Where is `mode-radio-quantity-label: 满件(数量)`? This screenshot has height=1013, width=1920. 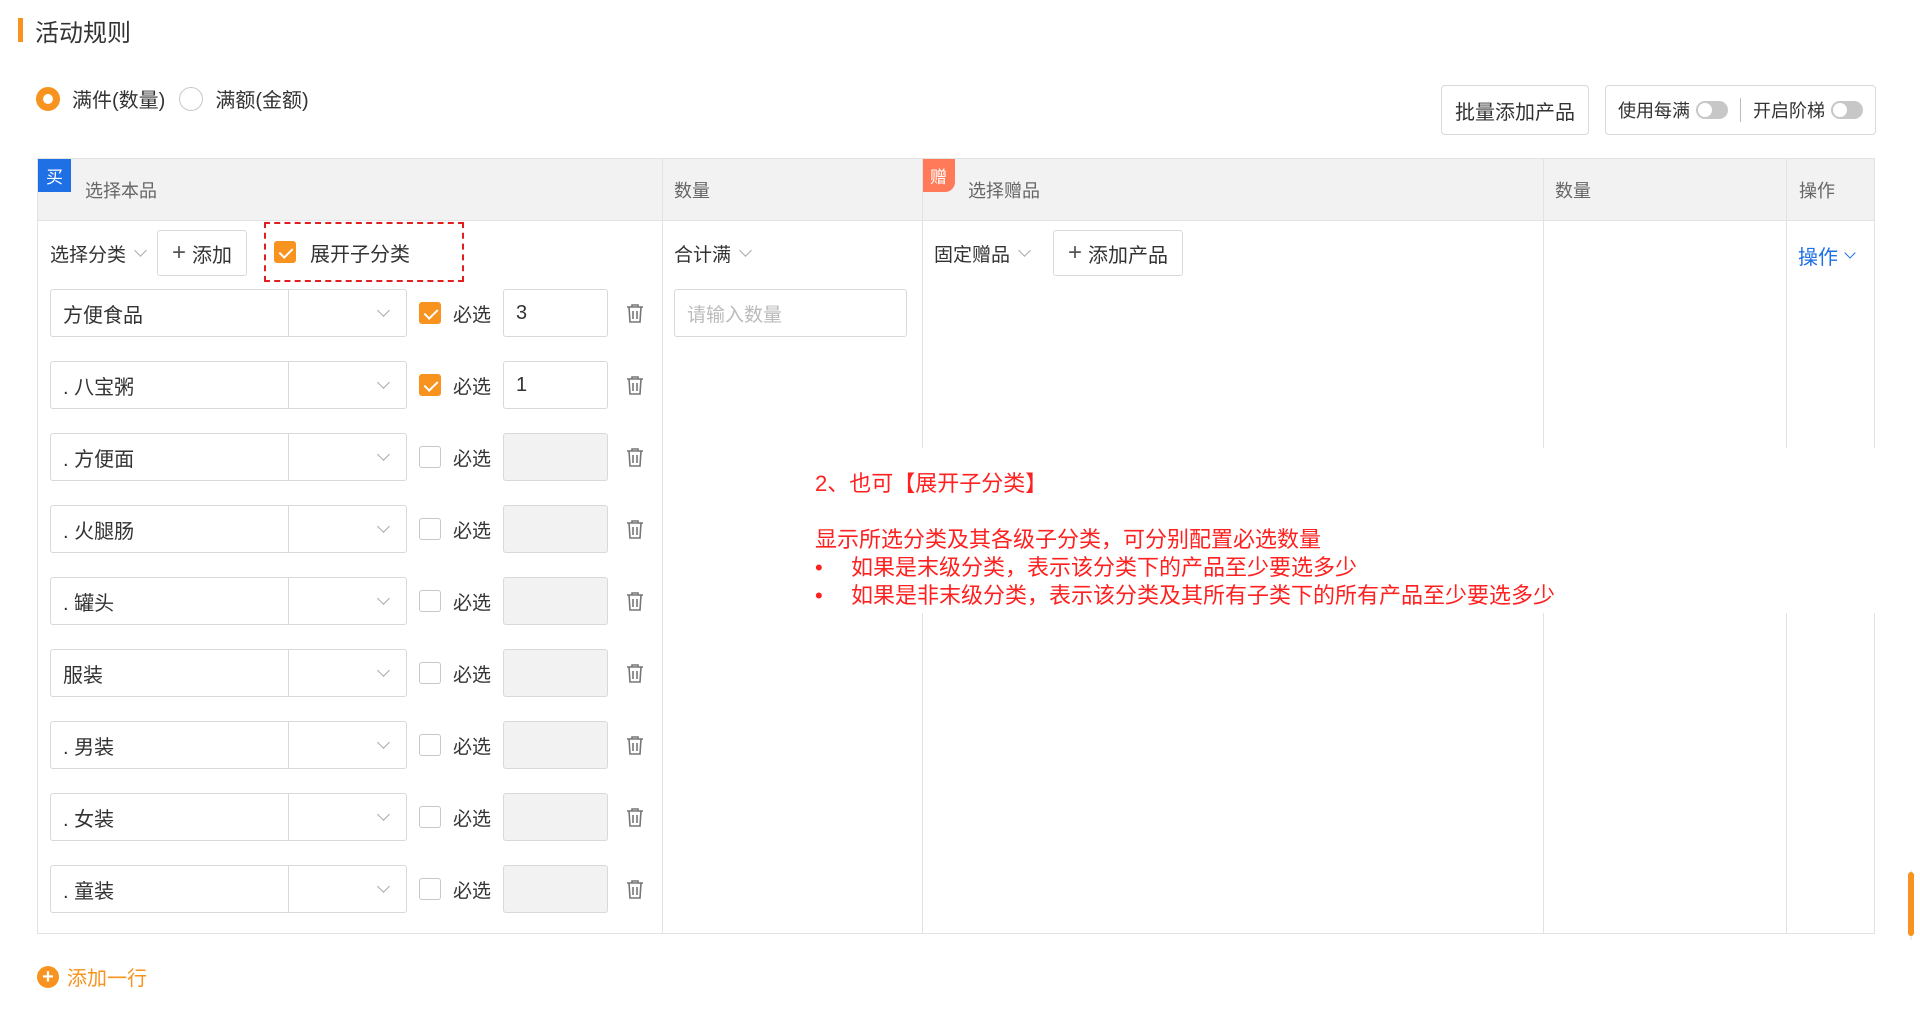 mode-radio-quantity-label: 满件(数量) is located at coordinates (119, 101).